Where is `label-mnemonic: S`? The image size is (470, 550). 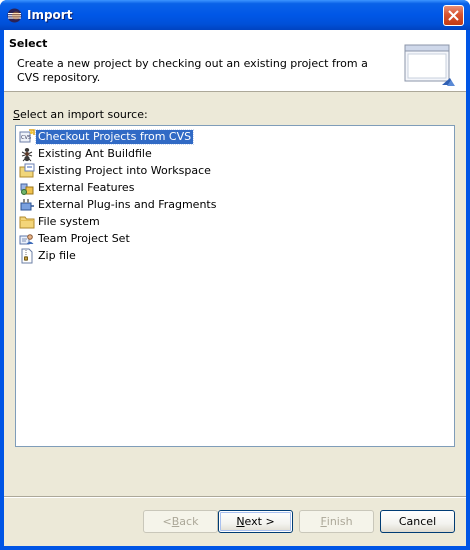 label-mnemonic: S is located at coordinates (16, 114).